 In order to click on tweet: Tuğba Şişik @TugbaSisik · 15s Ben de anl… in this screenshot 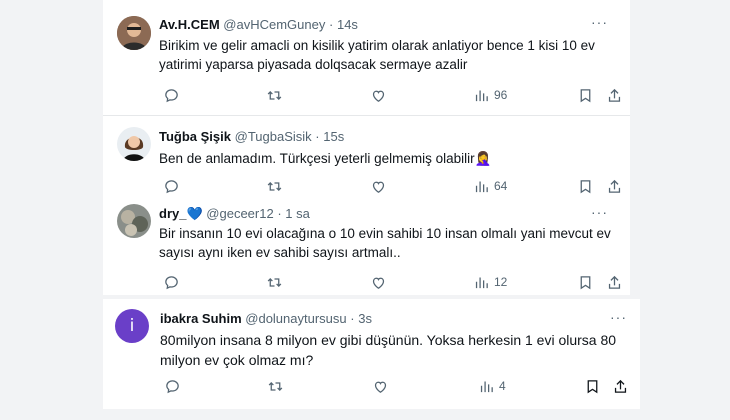, I will do `click(366, 157)`.